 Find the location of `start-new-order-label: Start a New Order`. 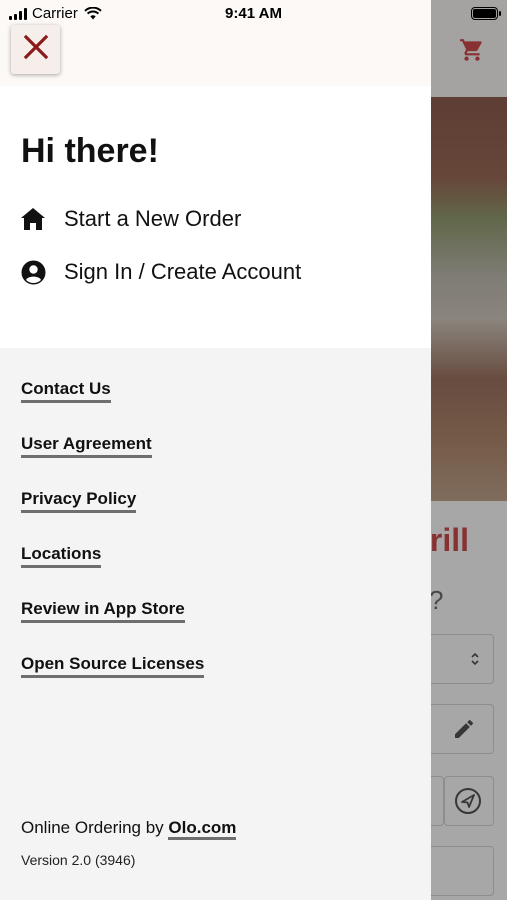

start-new-order-label: Start a New Order is located at coordinates (153, 218).